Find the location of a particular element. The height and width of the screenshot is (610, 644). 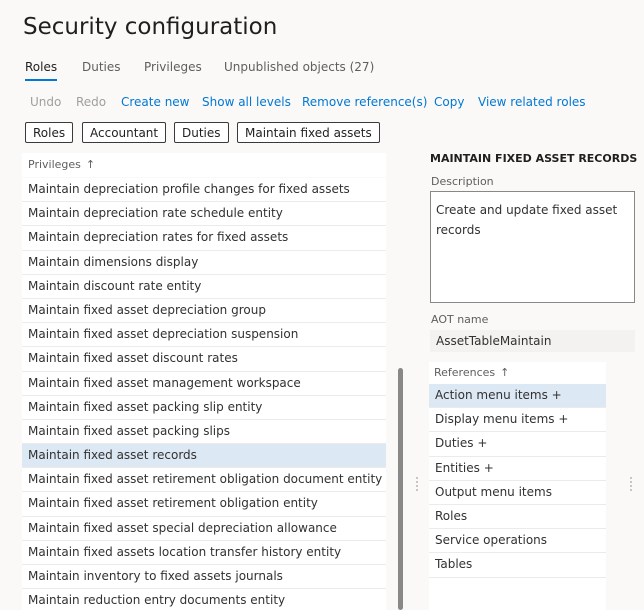

breadcrumb-roles: Roles is located at coordinates (49, 132).